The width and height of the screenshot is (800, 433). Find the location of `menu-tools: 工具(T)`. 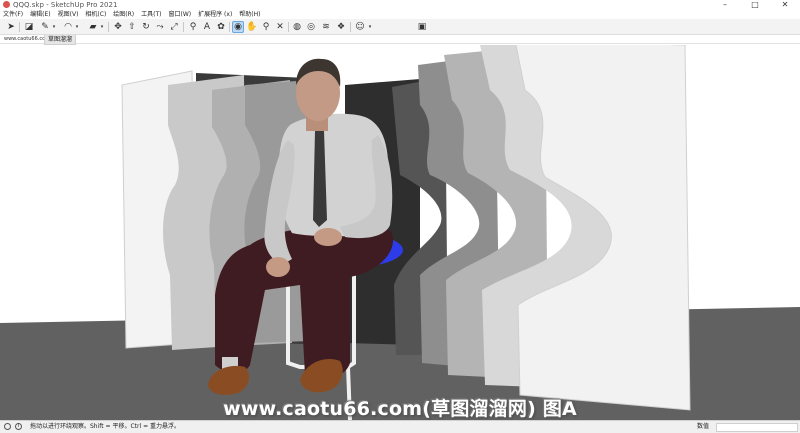

menu-tools: 工具(T) is located at coordinates (151, 14).